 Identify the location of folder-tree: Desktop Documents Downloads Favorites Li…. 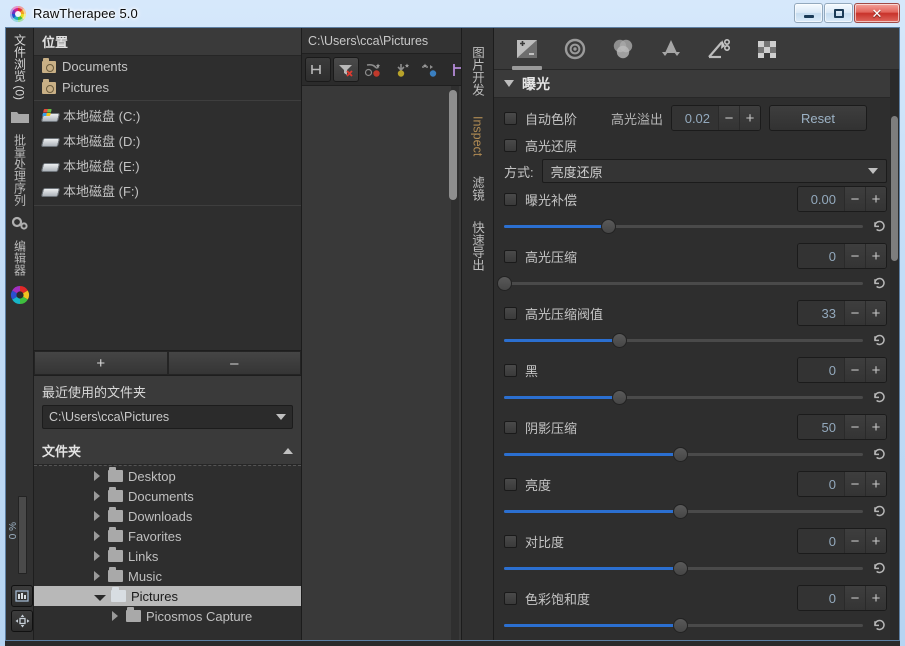
(167, 552).